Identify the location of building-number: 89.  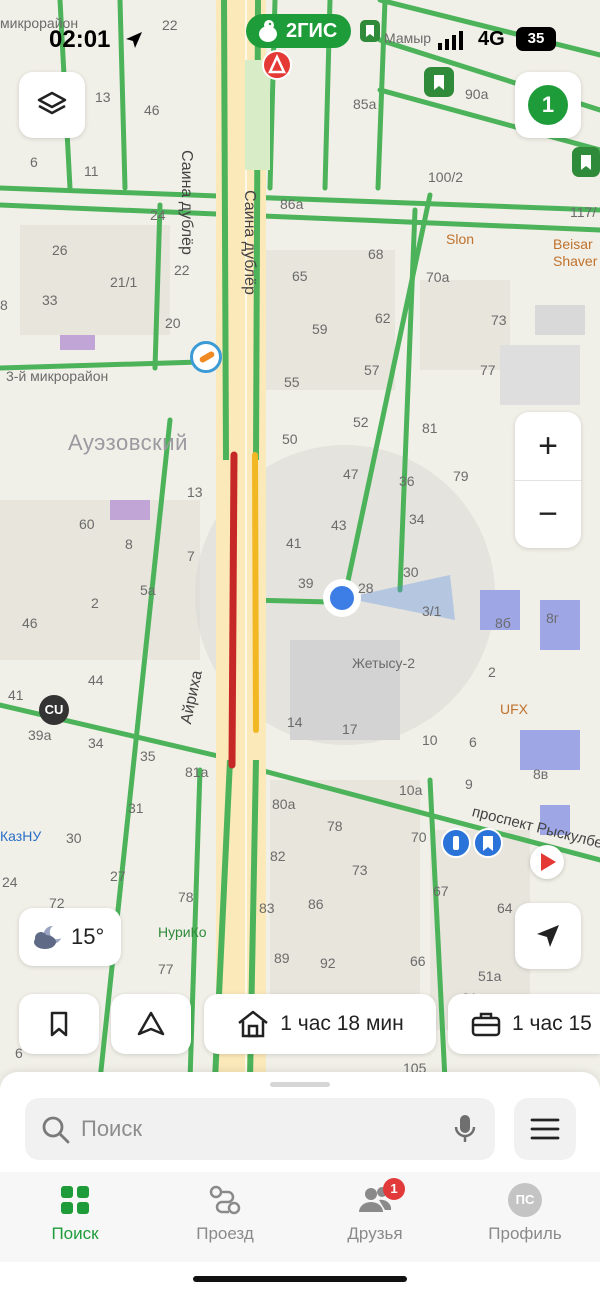
(282, 958).